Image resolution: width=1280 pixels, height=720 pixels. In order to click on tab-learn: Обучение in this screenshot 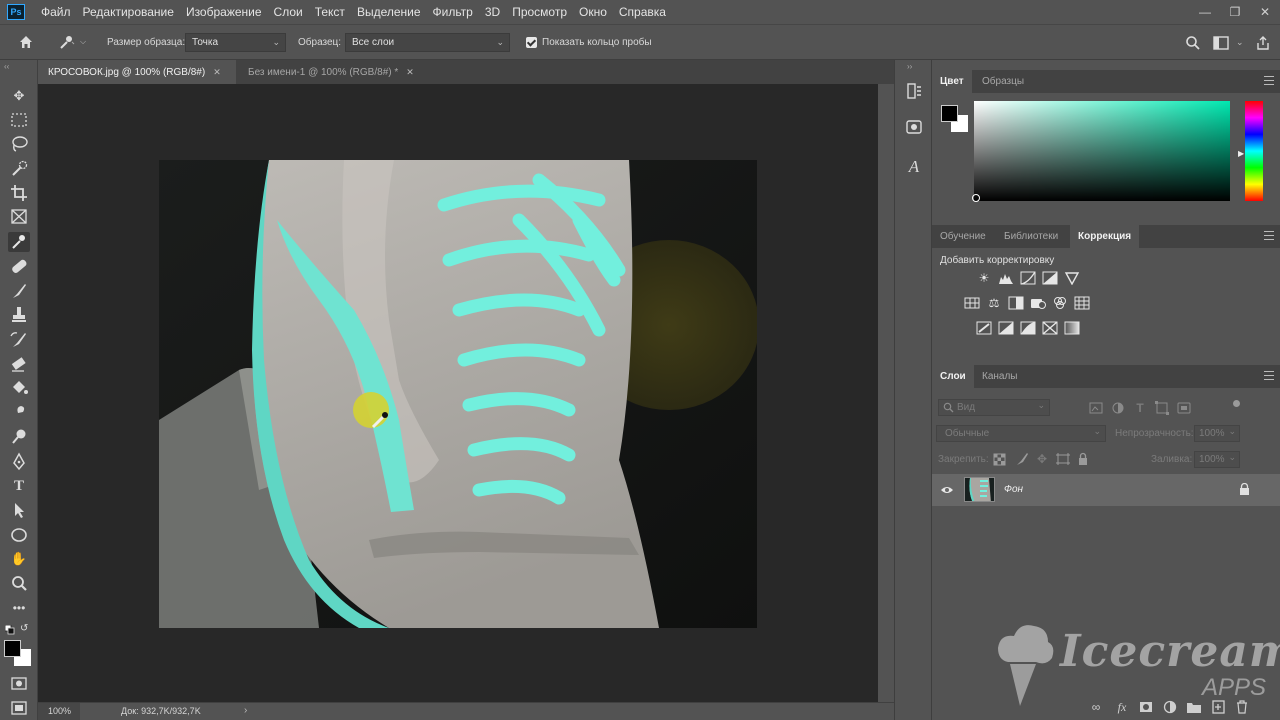, I will do `click(963, 236)`.